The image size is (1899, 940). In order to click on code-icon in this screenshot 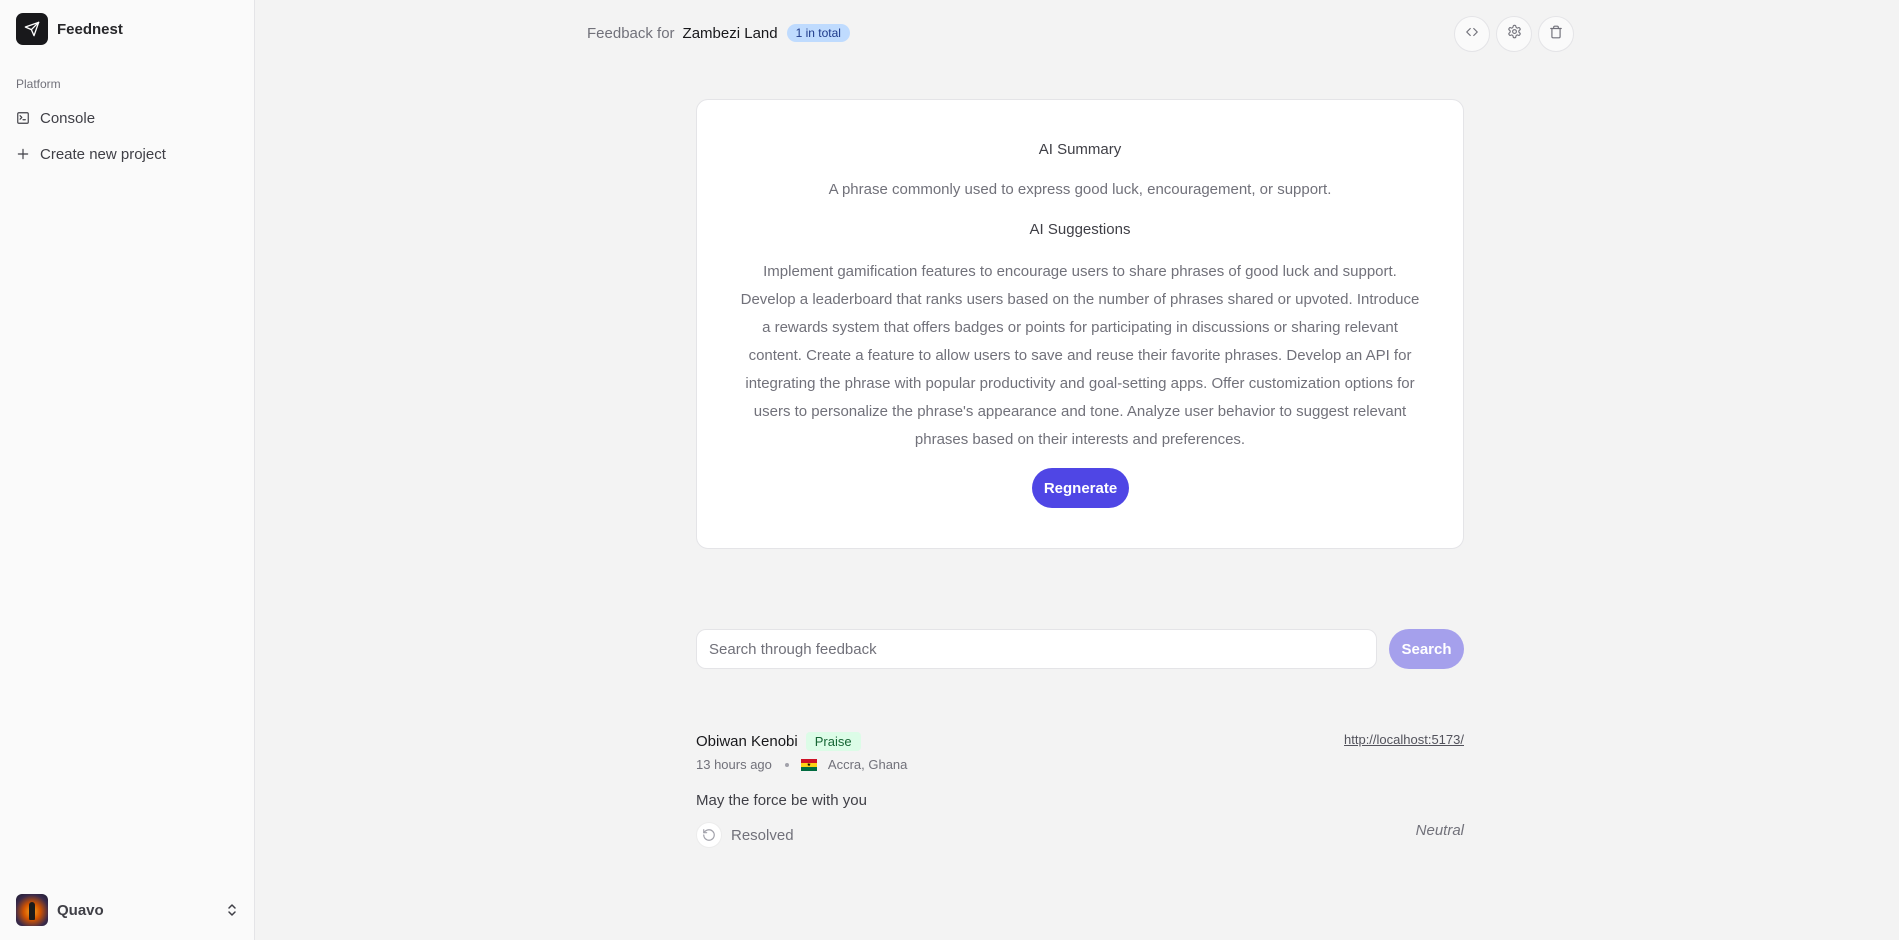, I will do `click(1472, 34)`.